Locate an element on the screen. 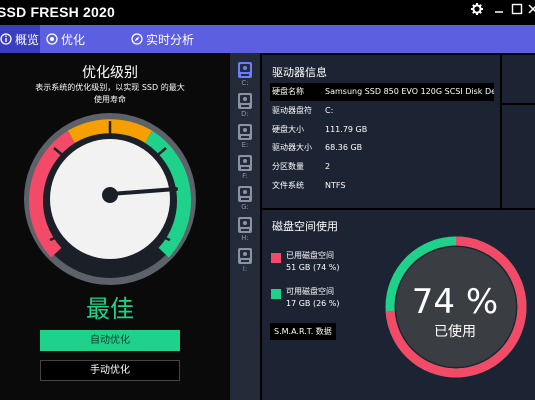  optimization-title: 优化级别 is located at coordinates (110, 73).